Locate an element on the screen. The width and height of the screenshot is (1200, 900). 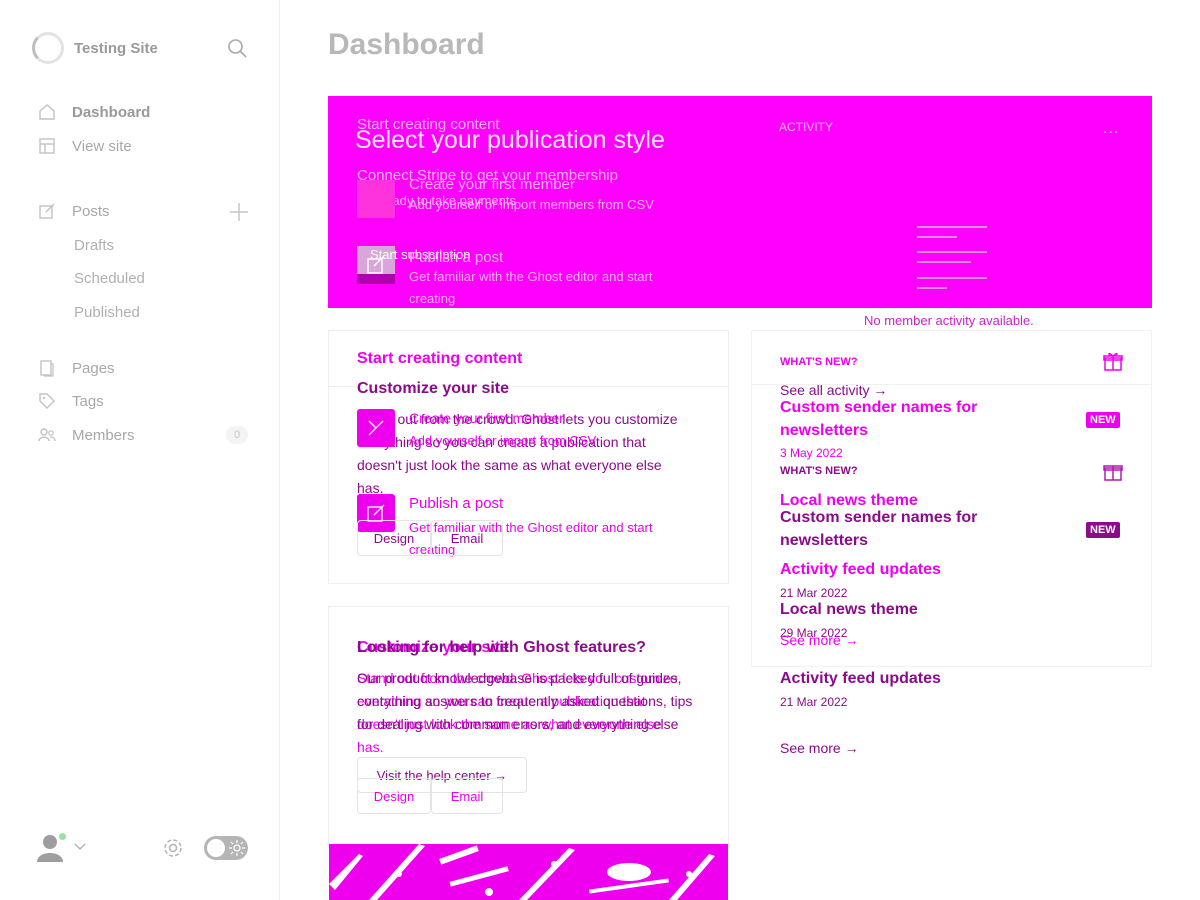
design-button-ghost: Design is located at coordinates (394, 796).